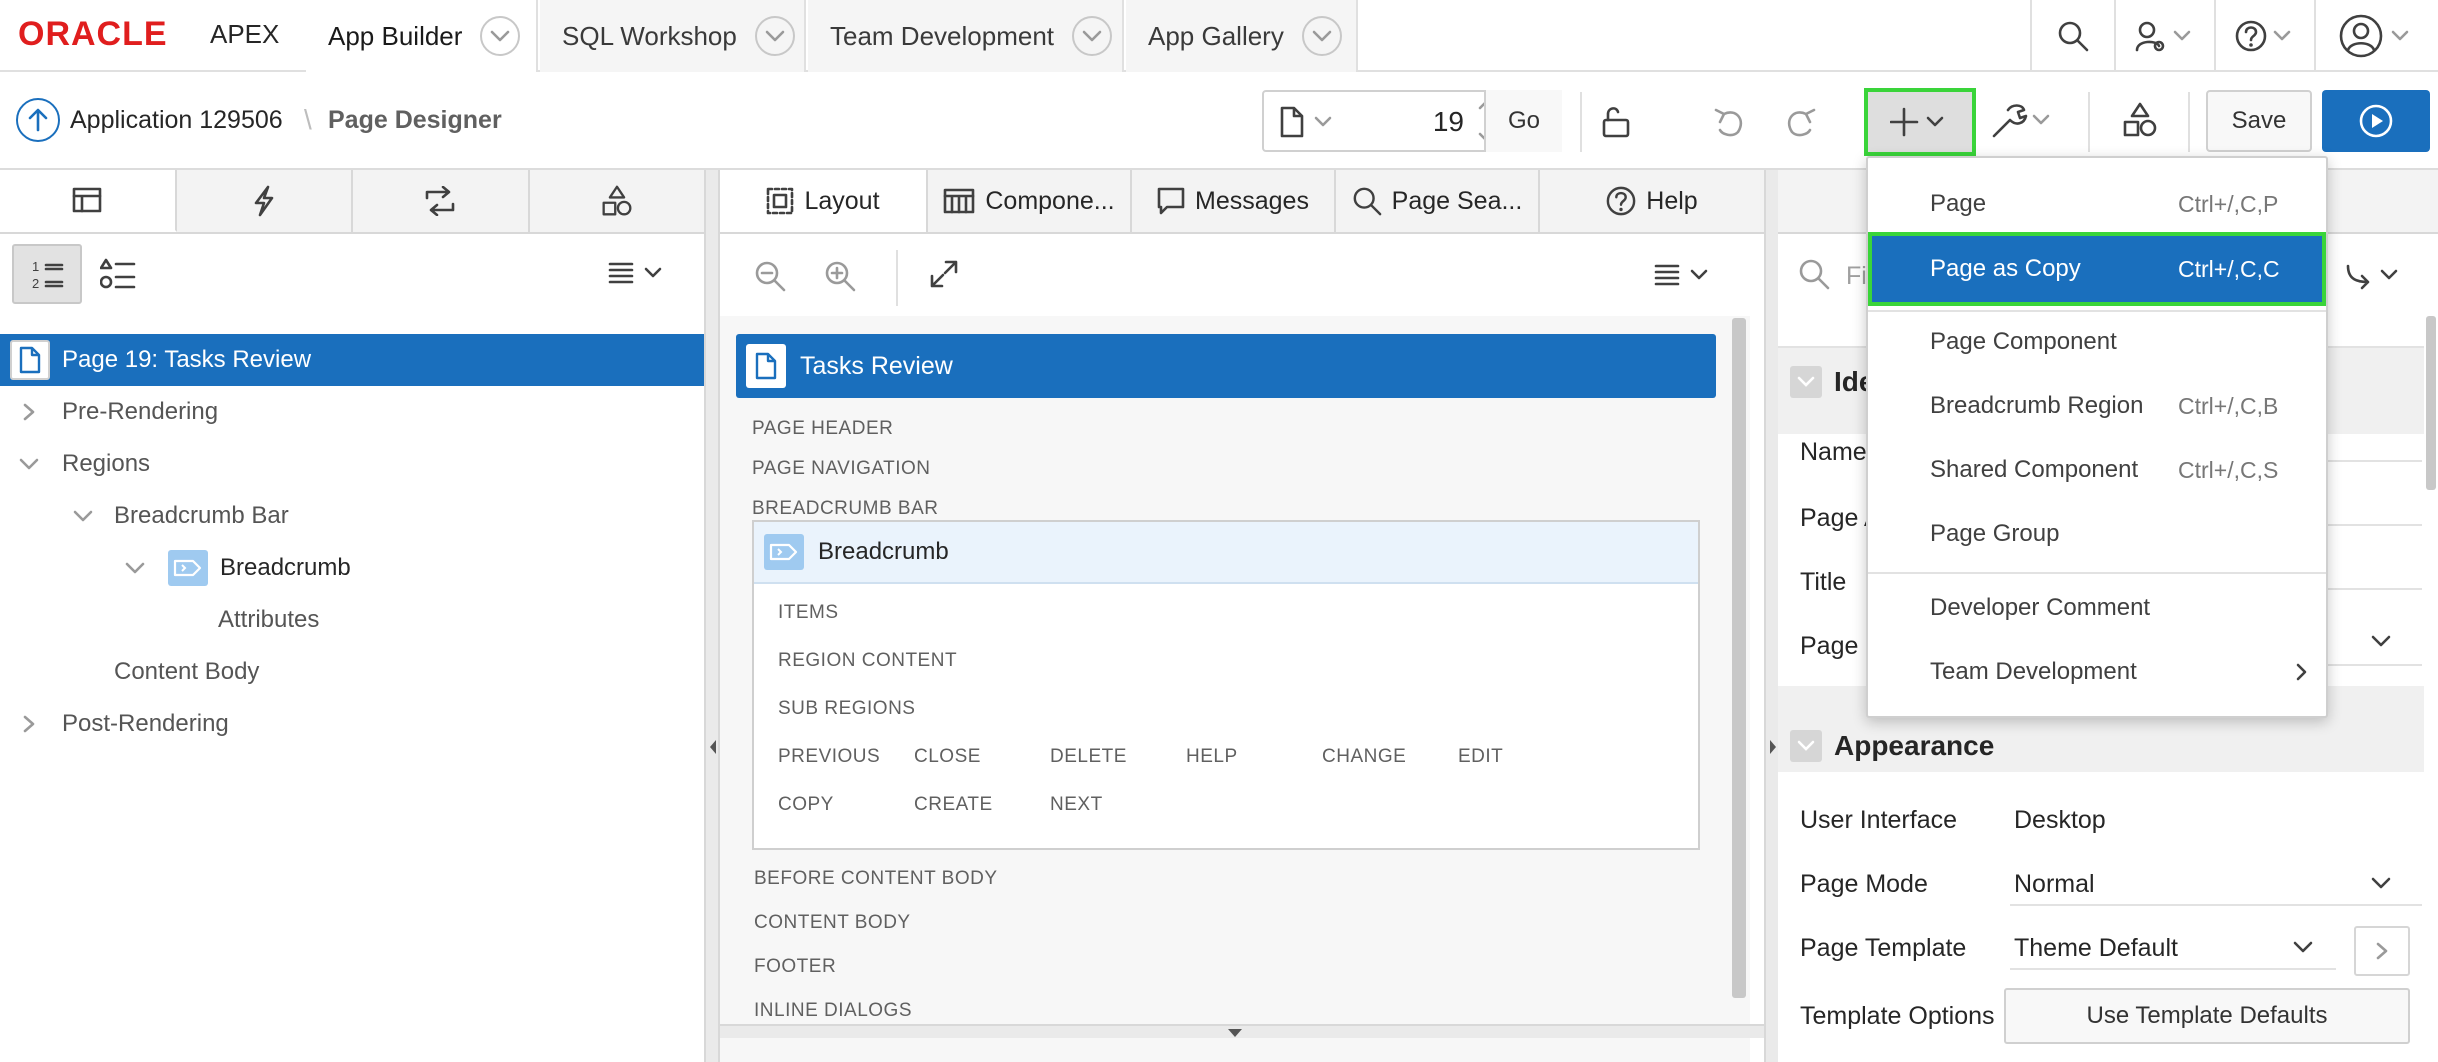 The height and width of the screenshot is (1062, 2438). I want to click on application-link: Application 129506, so click(176, 120).